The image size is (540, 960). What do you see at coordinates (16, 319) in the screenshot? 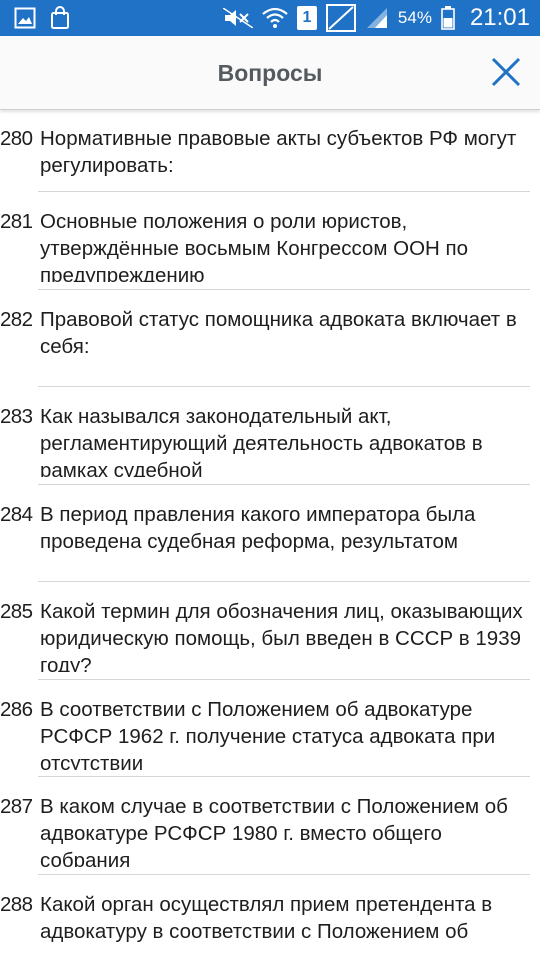
I see `question-number: 282` at bounding box center [16, 319].